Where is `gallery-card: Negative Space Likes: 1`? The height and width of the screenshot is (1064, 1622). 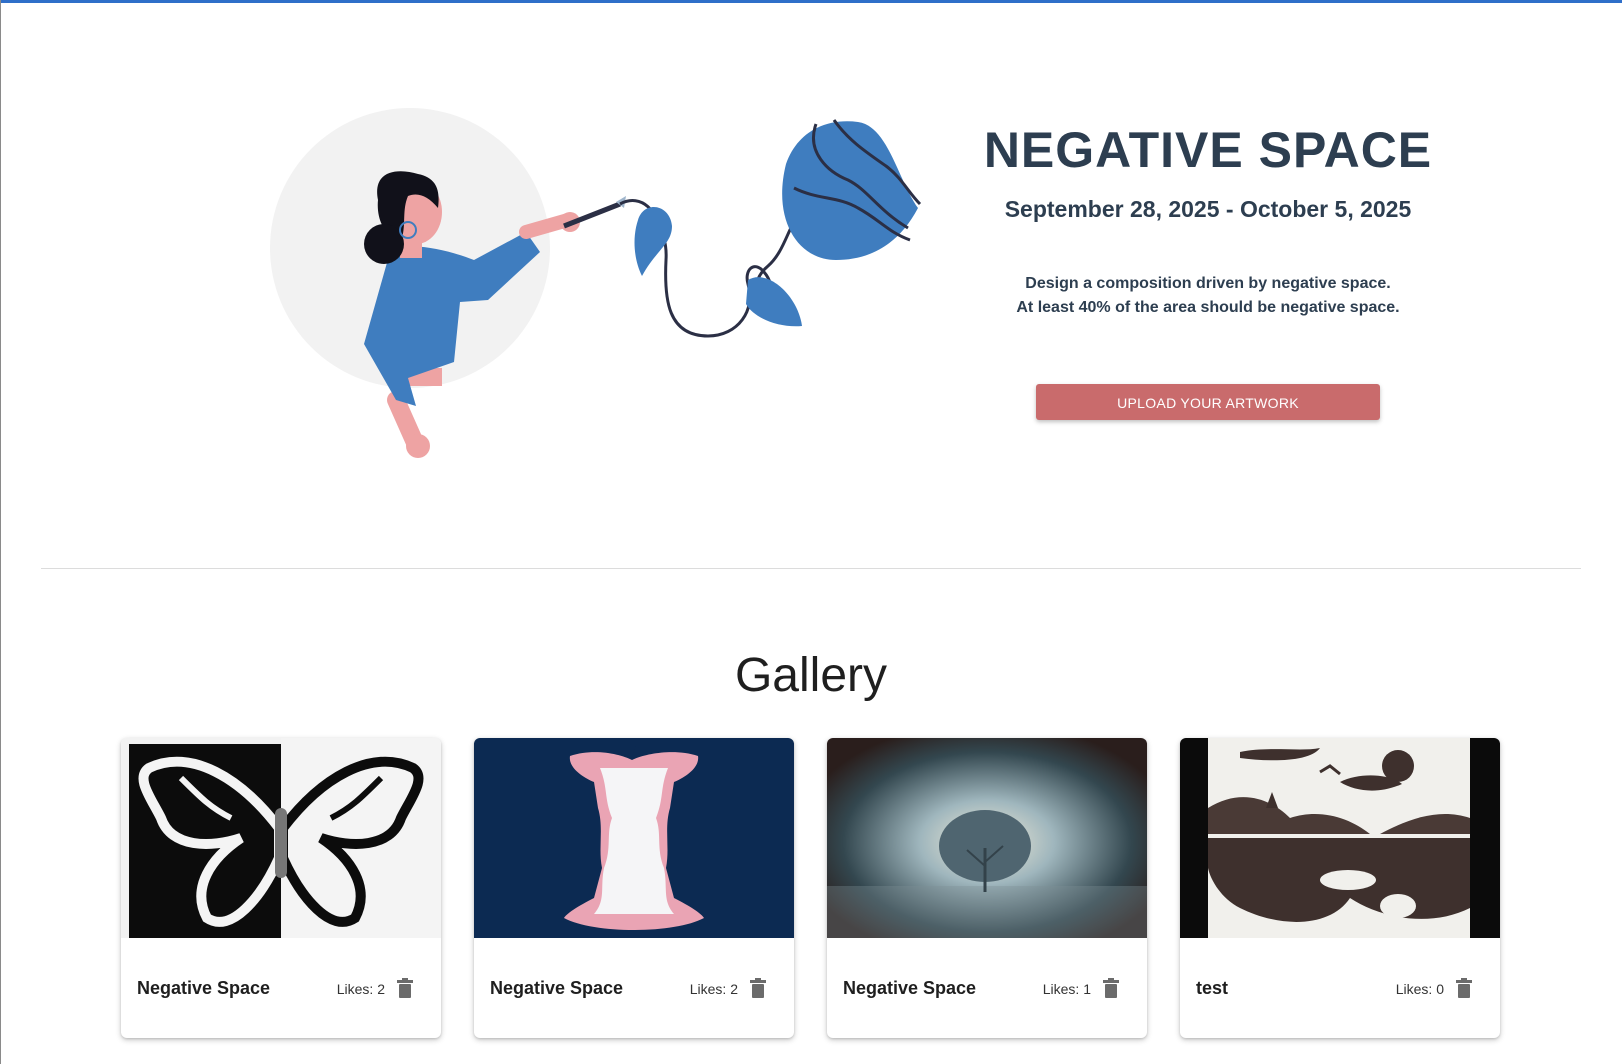
gallery-card: Negative Space Likes: 1 is located at coordinates (987, 888).